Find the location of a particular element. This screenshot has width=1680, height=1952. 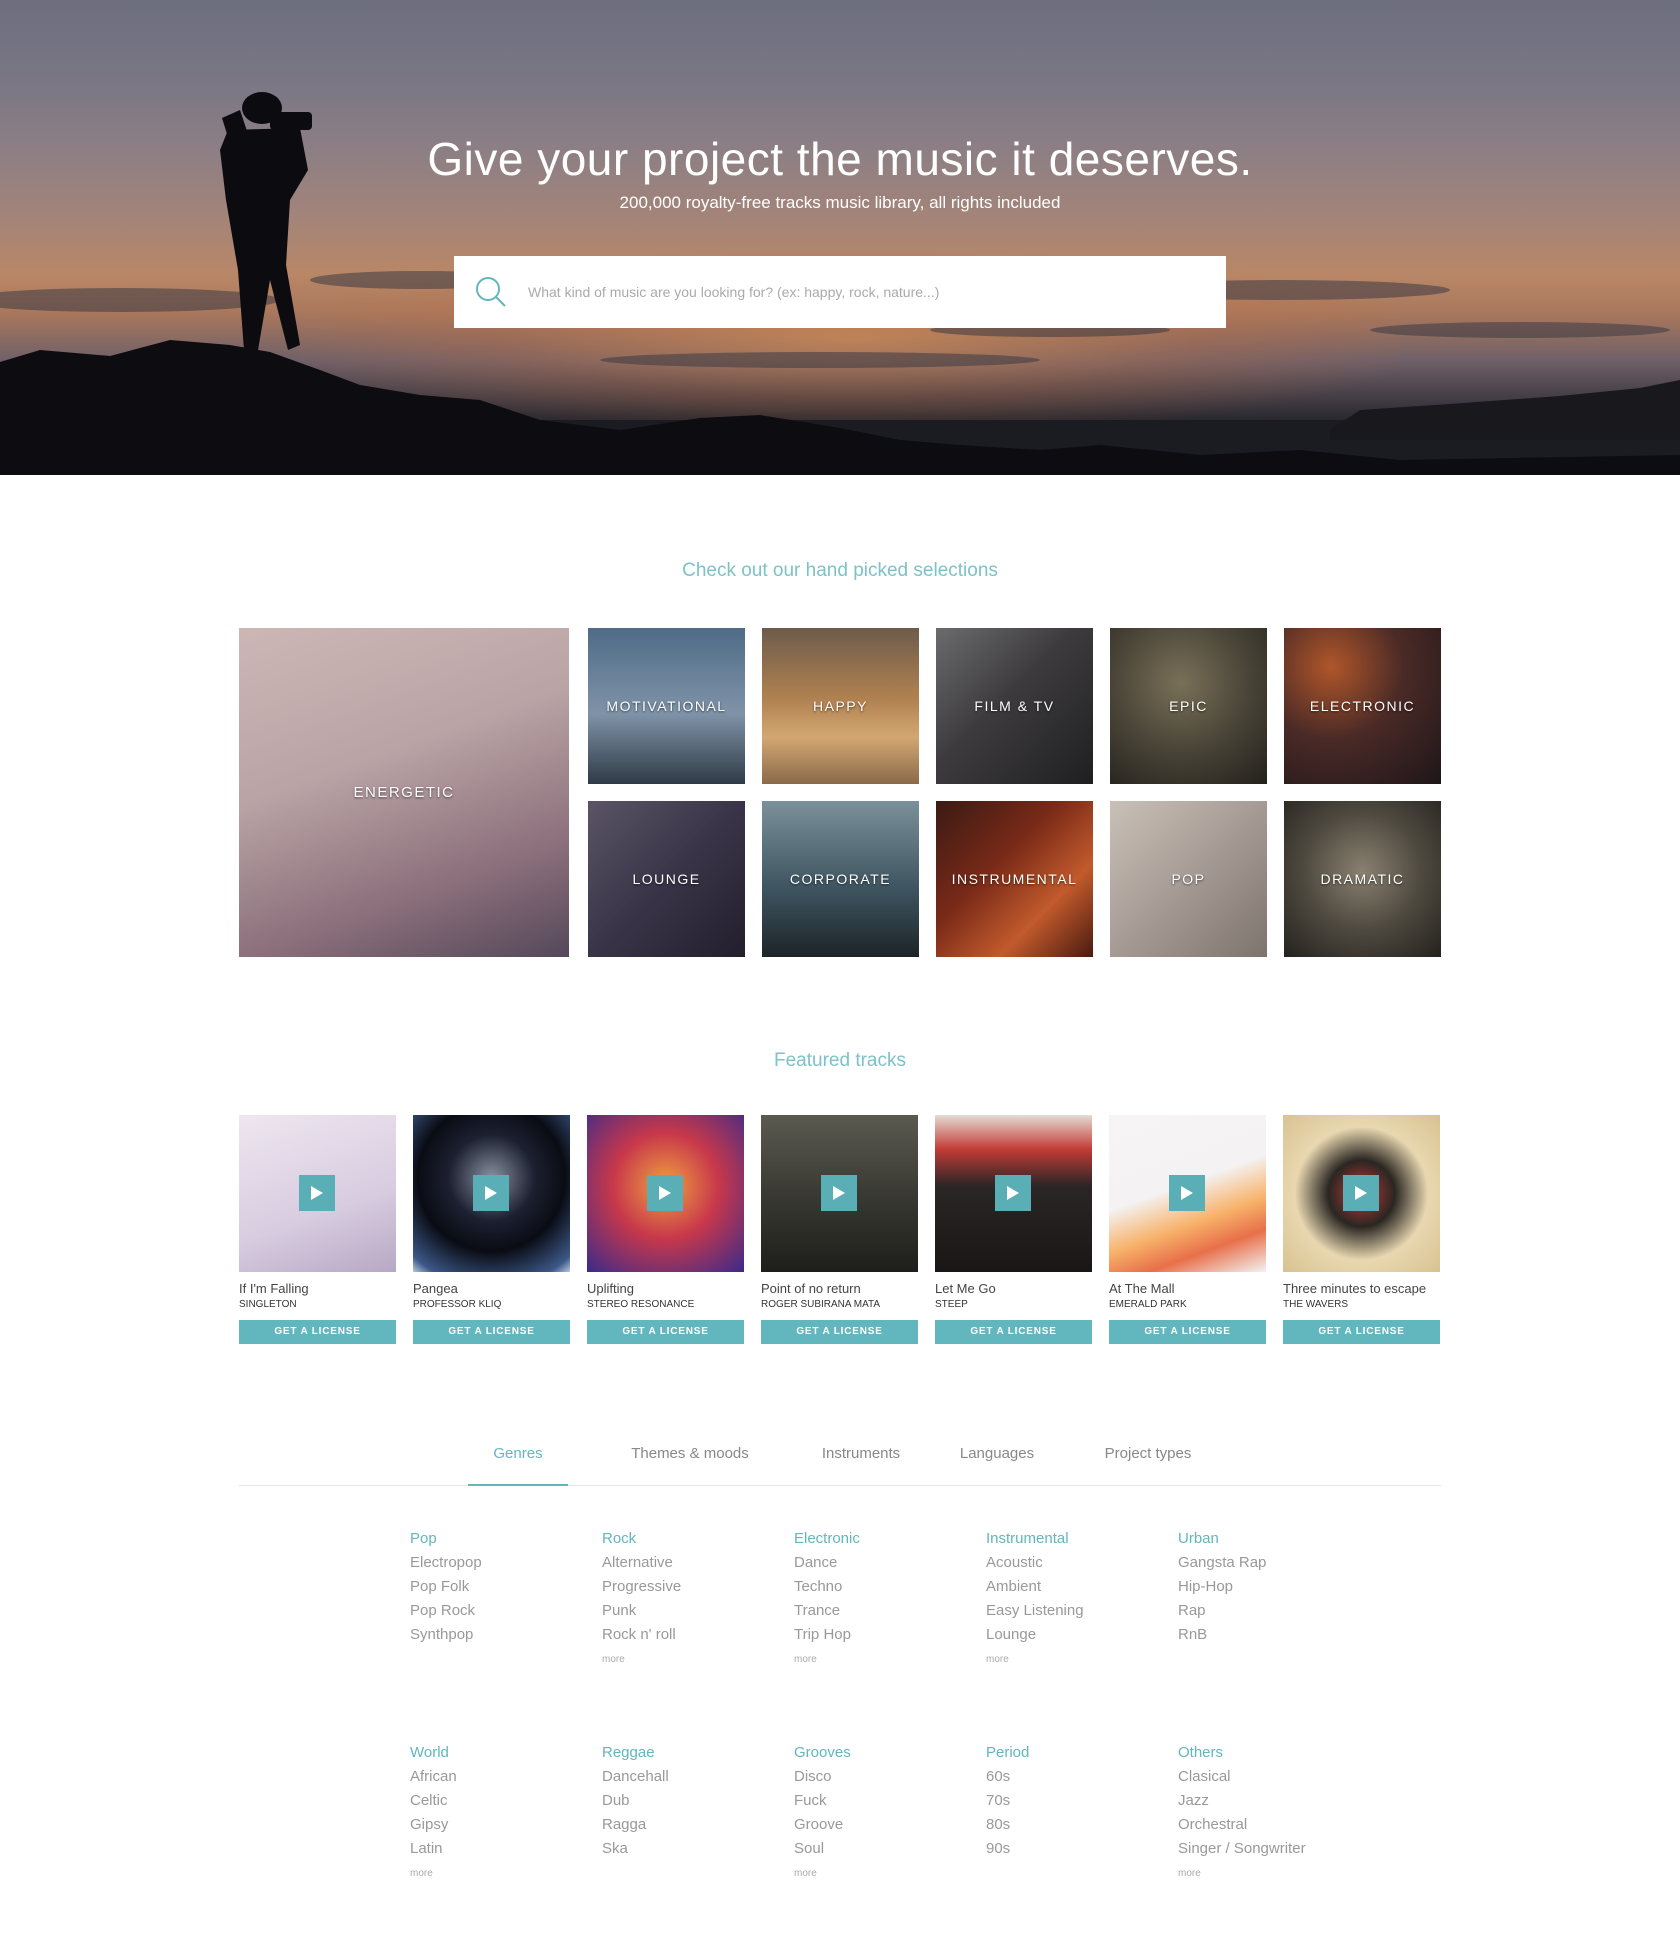

selection-tile-lounge: Lounge is located at coordinates (666, 879).